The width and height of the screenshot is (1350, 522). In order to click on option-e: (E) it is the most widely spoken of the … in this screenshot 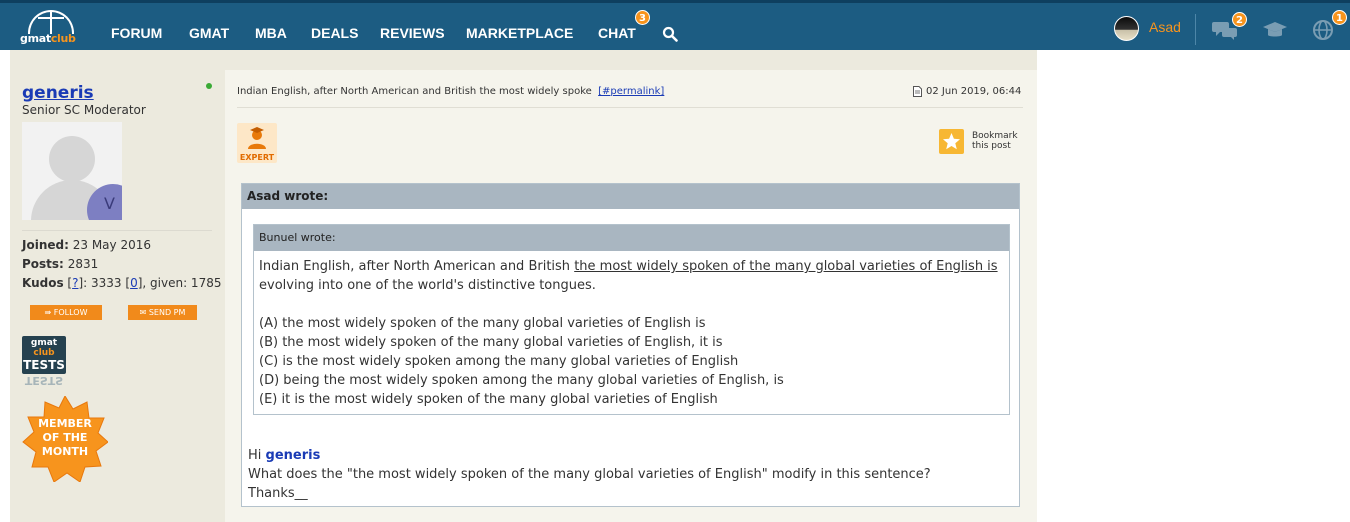, I will do `click(488, 399)`.